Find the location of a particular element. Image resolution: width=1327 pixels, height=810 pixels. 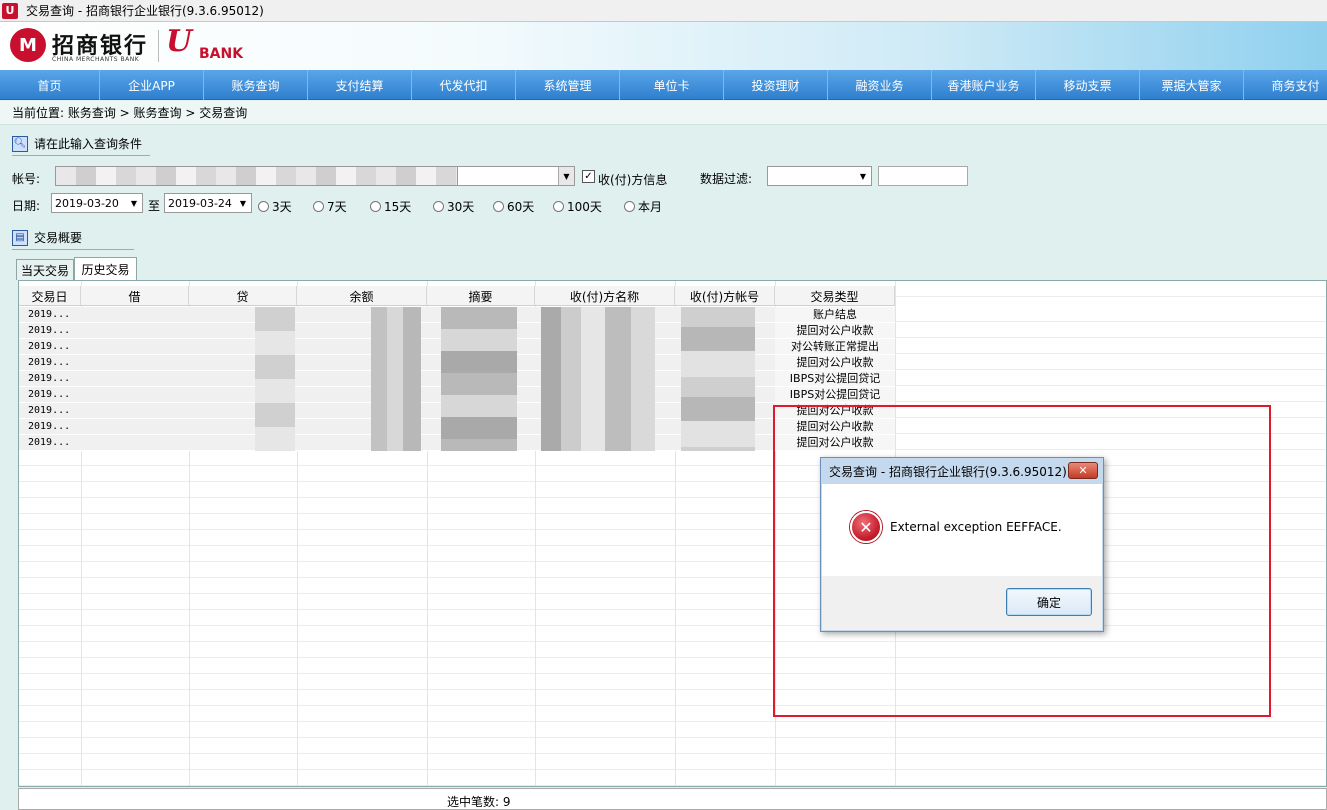

tab-history: 历史交易 is located at coordinates (105, 268).